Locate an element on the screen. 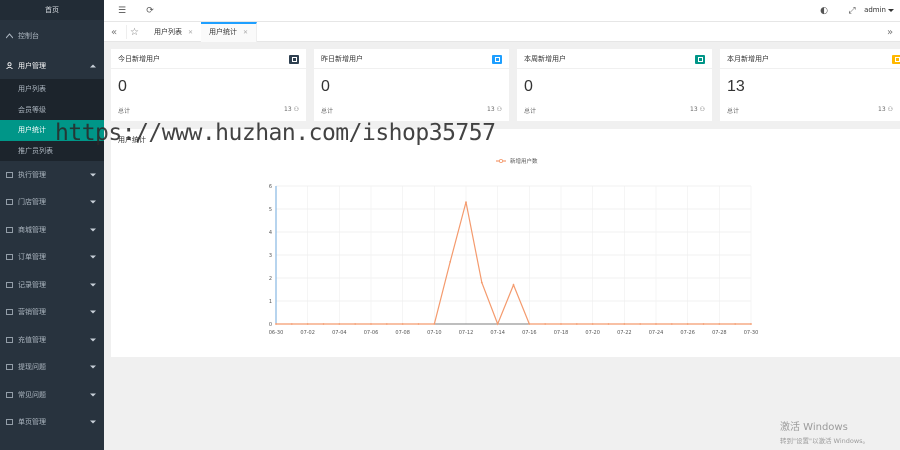 This screenshot has width=900, height=450. theme-icon: ◐ is located at coordinates (824, 11).